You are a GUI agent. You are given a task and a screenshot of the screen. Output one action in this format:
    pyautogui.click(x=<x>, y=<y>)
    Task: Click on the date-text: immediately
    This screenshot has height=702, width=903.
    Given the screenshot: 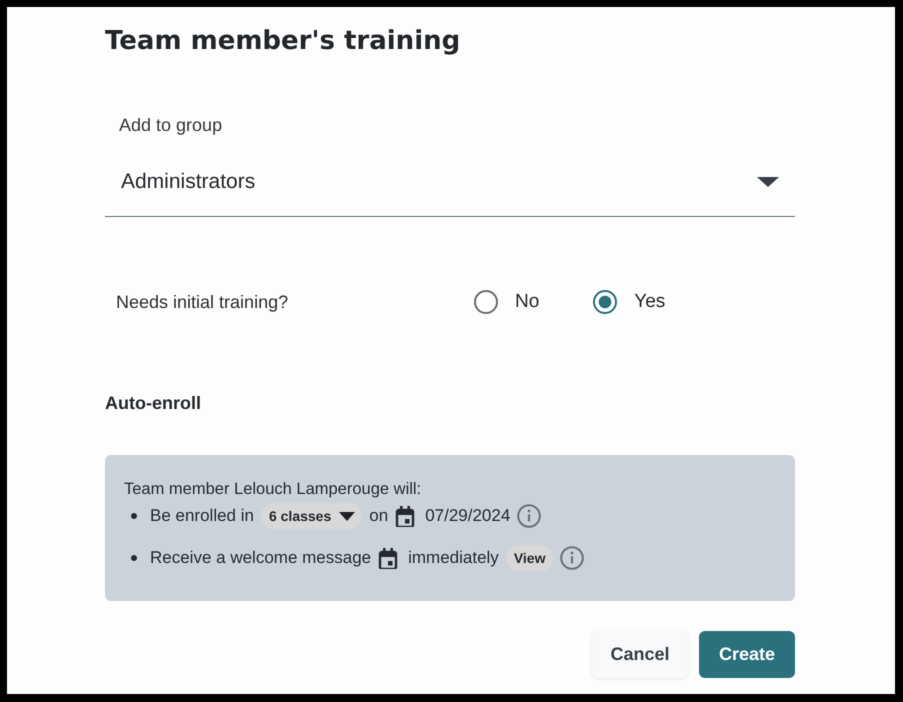 What is the action you would take?
    pyautogui.click(x=453, y=558)
    